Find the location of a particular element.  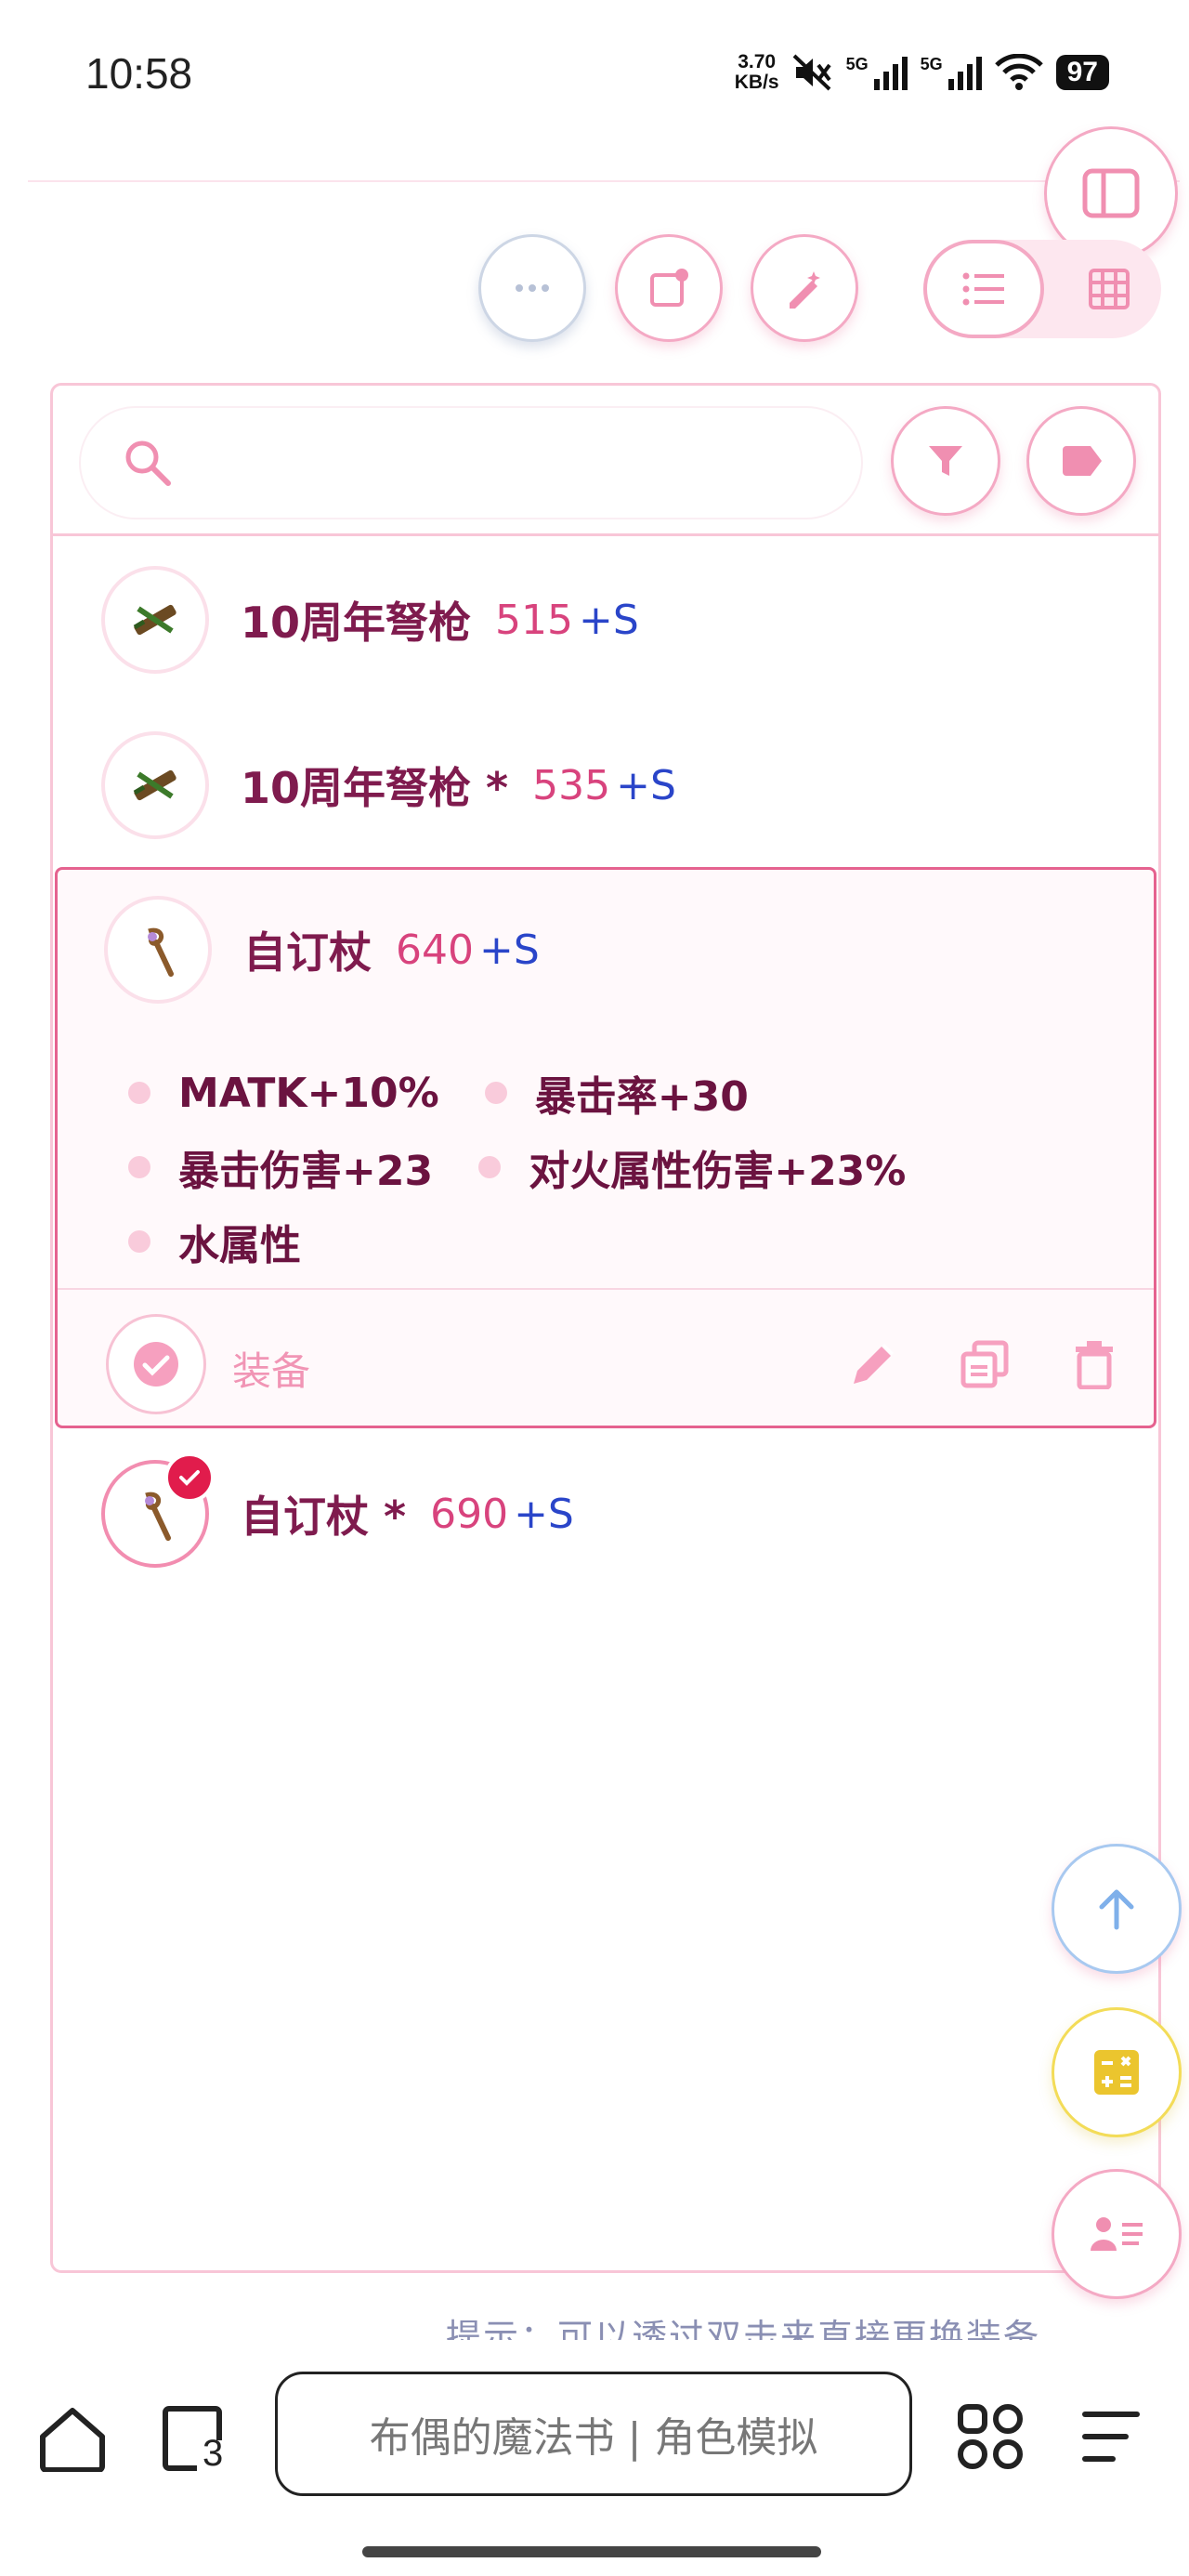

list-view-button is located at coordinates (983, 289).